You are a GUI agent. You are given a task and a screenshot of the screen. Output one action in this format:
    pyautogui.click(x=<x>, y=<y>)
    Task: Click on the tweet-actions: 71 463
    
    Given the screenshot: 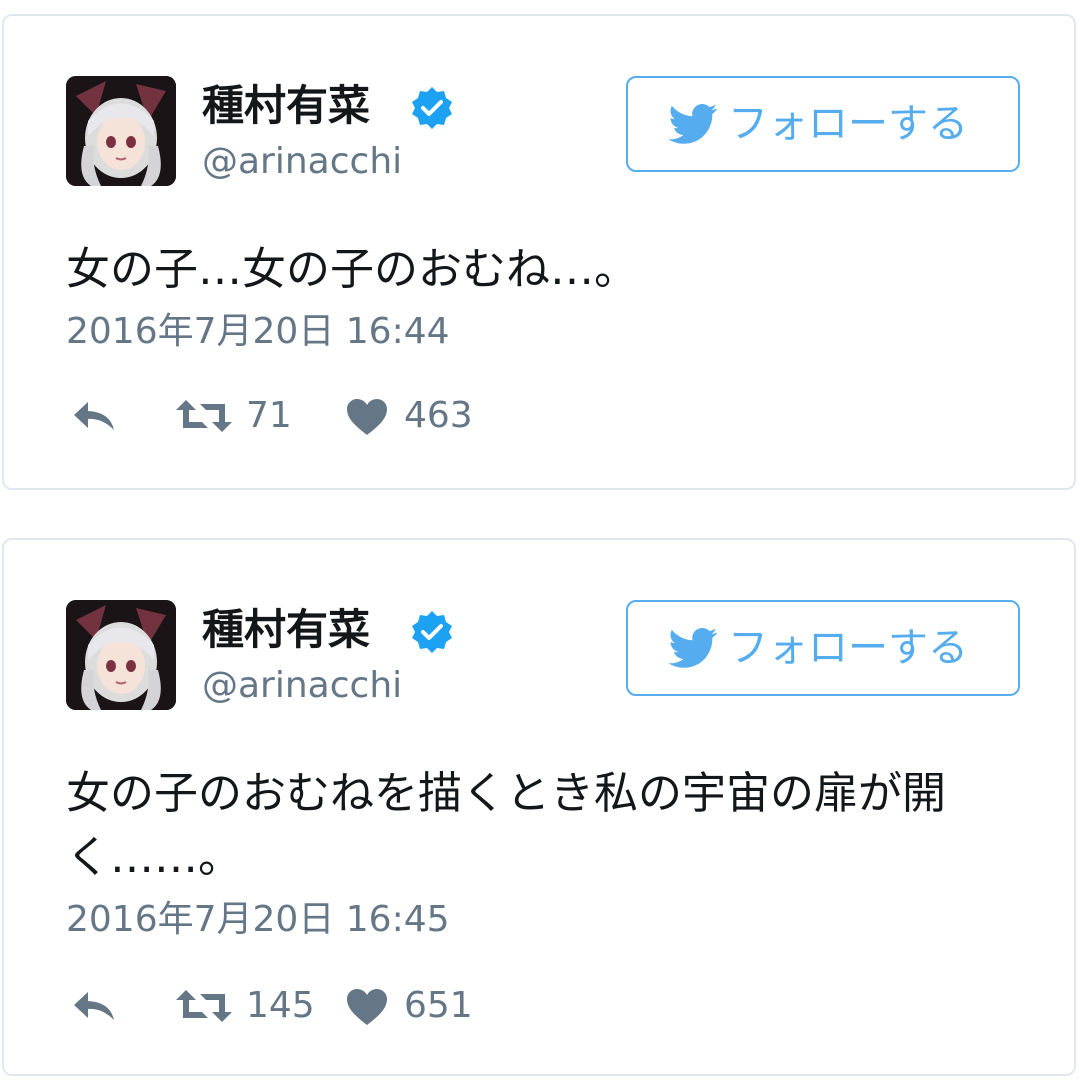 What is the action you would take?
    pyautogui.click(x=416, y=416)
    